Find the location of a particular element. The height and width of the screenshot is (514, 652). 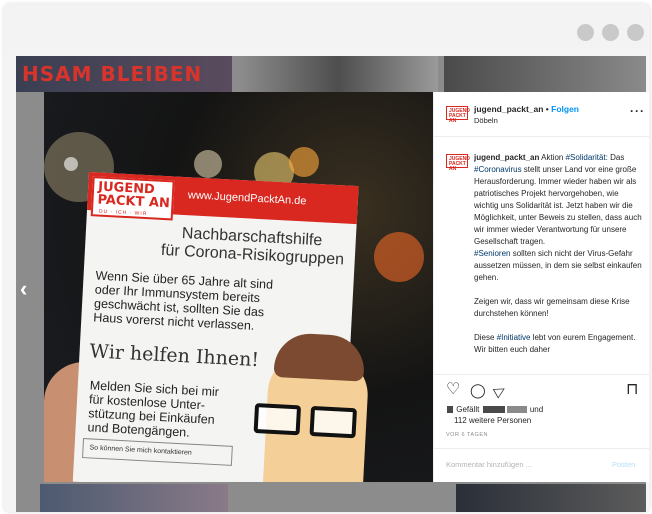

caption-username: jugend_packt_an is located at coordinates (506, 157).